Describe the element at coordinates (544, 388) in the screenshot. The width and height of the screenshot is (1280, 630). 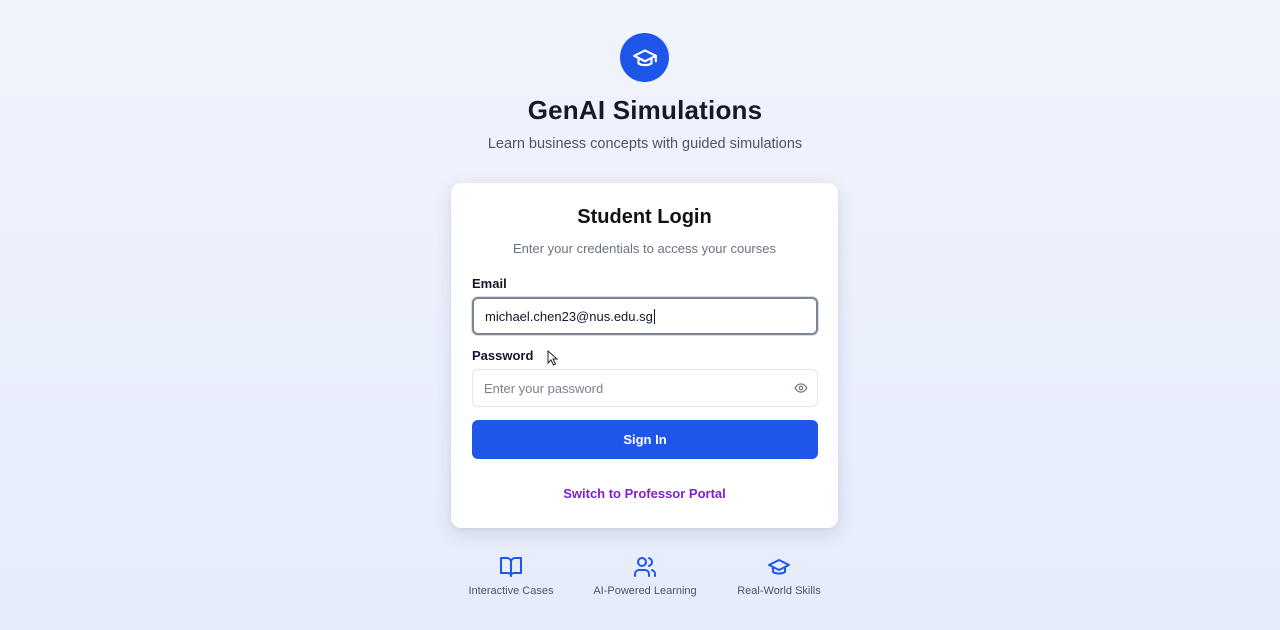
I see `password-placeholder: Enter your password` at that location.